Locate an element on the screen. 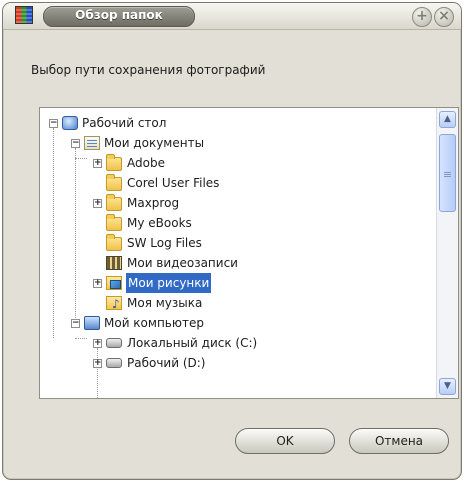 Image resolution: width=464 pixels, height=482 pixels. tree-item-label: Мои документы is located at coordinates (154, 143).